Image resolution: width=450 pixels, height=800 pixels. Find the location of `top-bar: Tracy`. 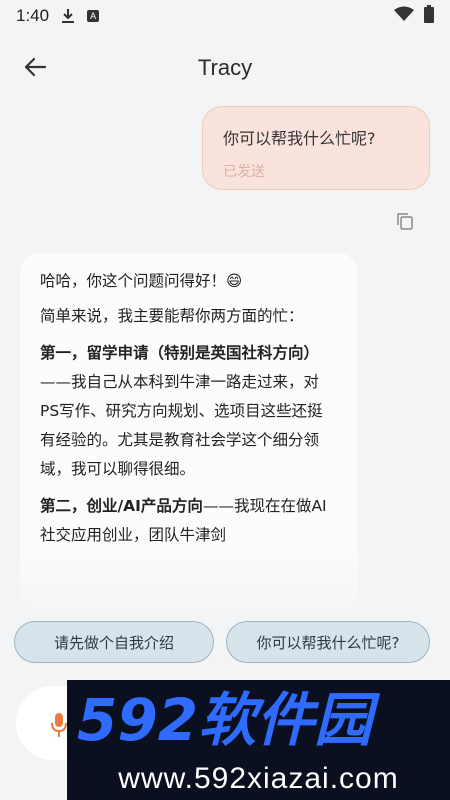

top-bar: Tracy is located at coordinates (225, 68).